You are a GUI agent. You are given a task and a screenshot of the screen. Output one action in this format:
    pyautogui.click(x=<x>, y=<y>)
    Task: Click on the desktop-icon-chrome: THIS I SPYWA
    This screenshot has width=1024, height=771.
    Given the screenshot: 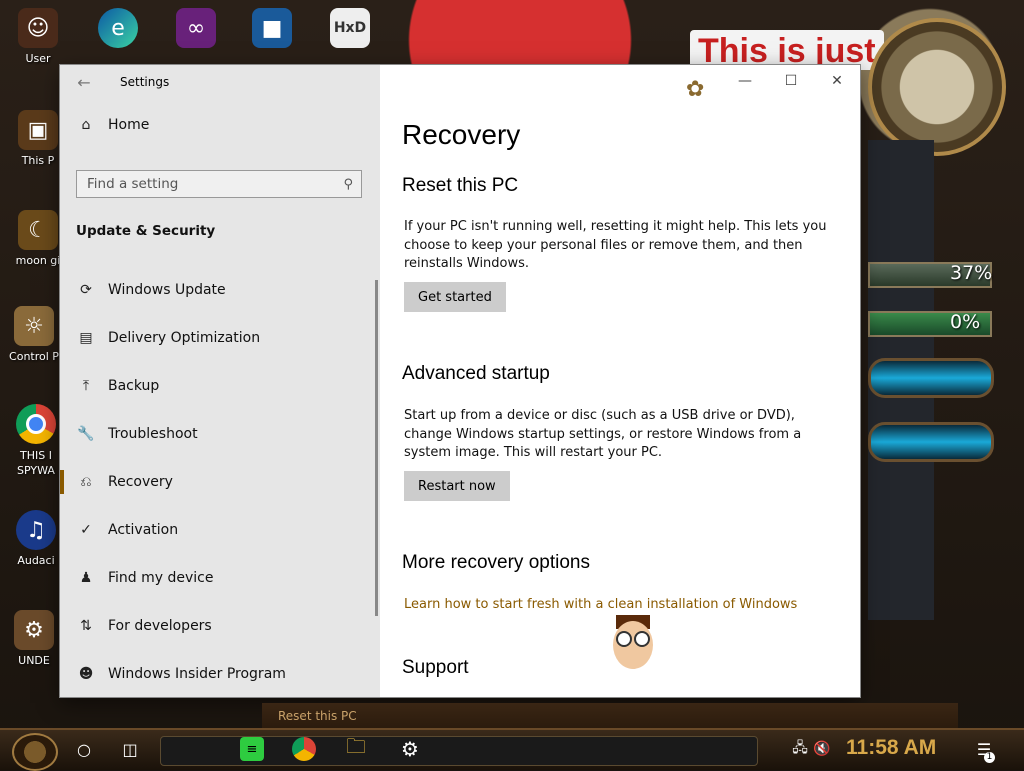 What is the action you would take?
    pyautogui.click(x=36, y=441)
    